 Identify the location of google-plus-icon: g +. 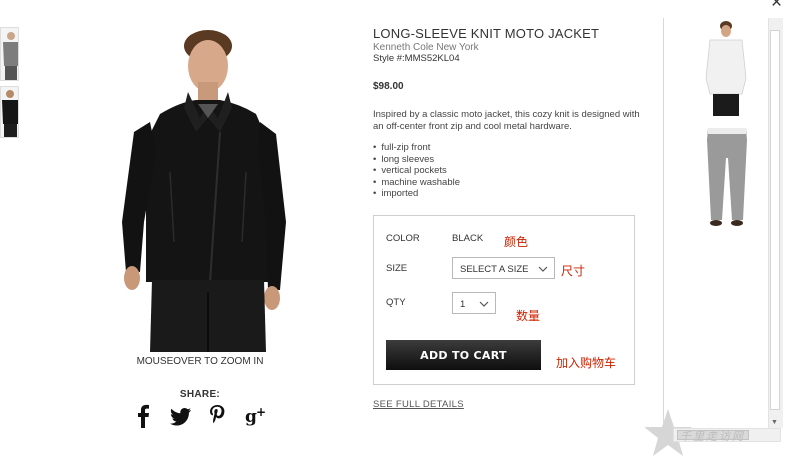
(257, 417).